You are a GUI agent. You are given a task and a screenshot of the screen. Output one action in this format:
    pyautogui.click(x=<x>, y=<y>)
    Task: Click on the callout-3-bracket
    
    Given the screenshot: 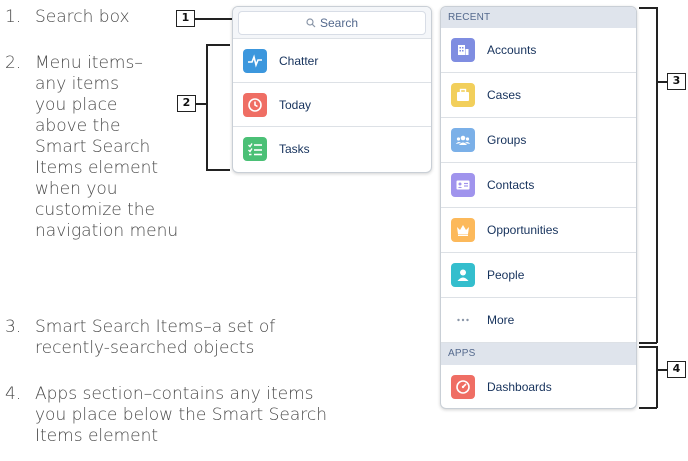 What is the action you would take?
    pyautogui.click(x=657, y=175)
    